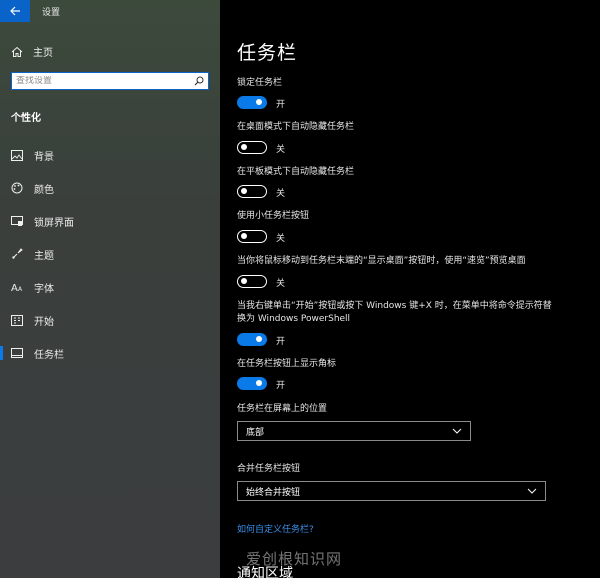 This screenshot has width=600, height=578. What do you see at coordinates (110, 221) in the screenshot?
I see `sidebar-item-lock-screen: 锁屏界面` at bounding box center [110, 221].